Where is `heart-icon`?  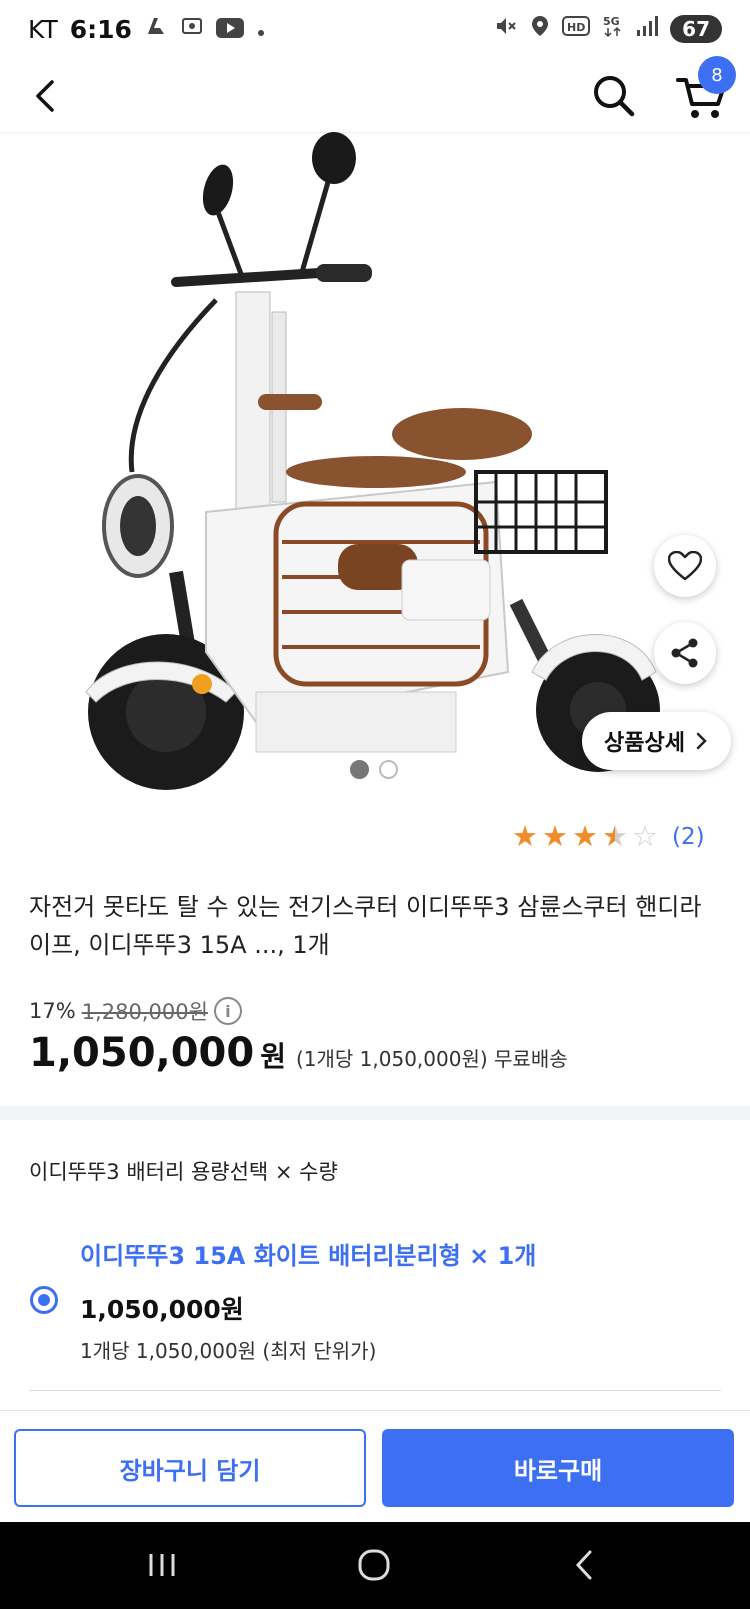
heart-icon is located at coordinates (685, 566).